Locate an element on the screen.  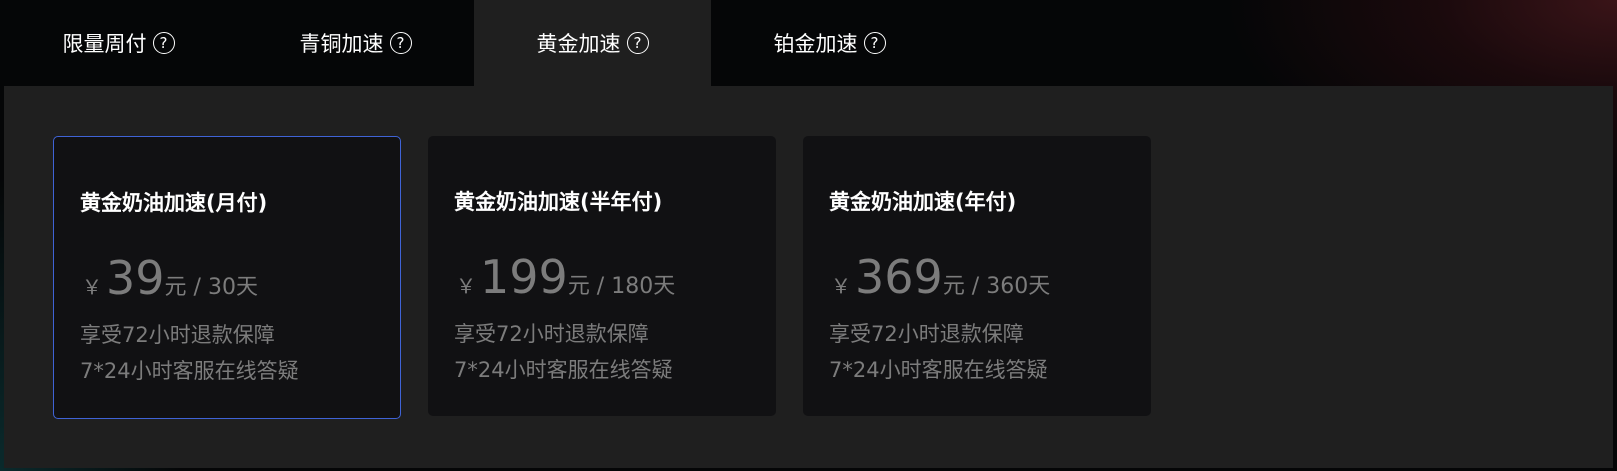
tab-bronze: 青铜加速 ? is located at coordinates (355, 43).